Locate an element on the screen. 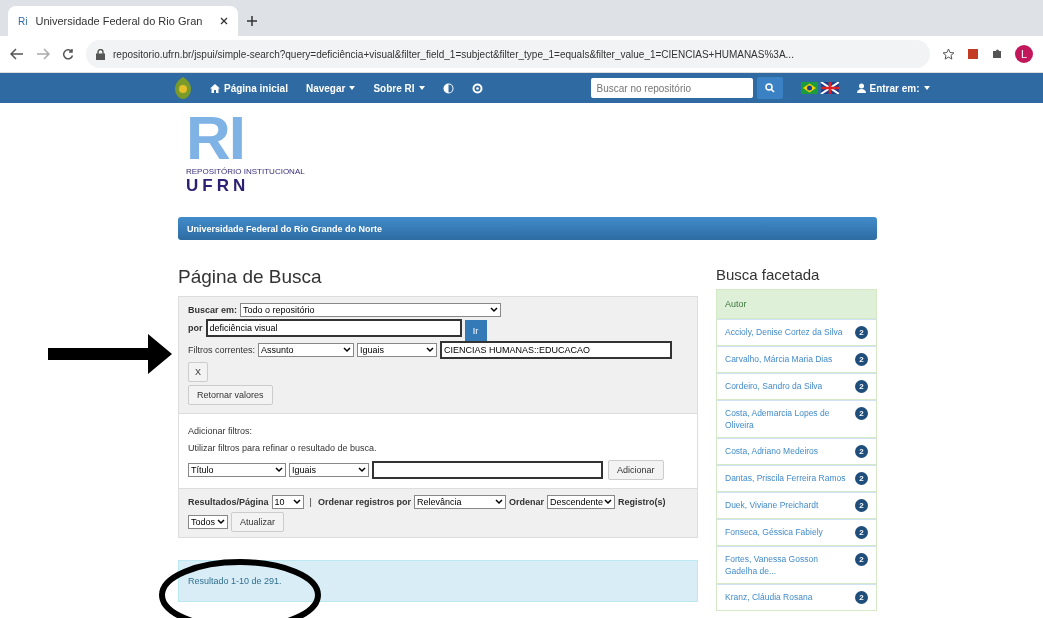  facet-item: Fortes, Vanessa Gosson Gadelha de... 2 is located at coordinates (796, 565).